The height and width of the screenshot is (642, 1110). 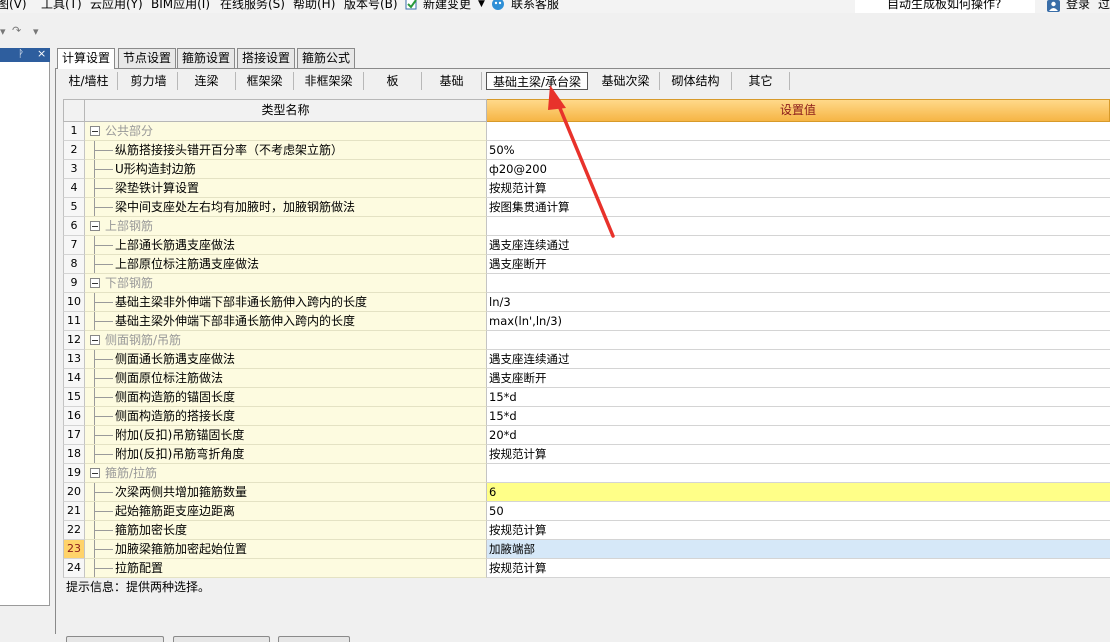 What do you see at coordinates (207, 81) in the screenshot?
I see `subtab-coupling-beam: 连梁` at bounding box center [207, 81].